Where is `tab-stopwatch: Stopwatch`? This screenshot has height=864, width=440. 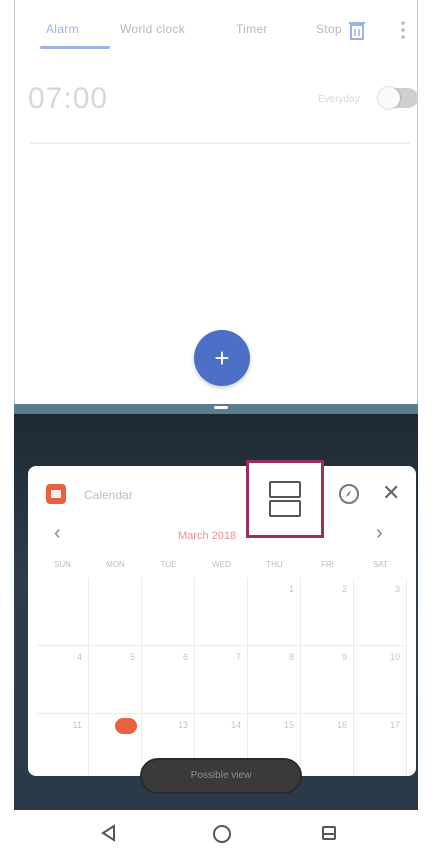 tab-stopwatch: Stopwatch is located at coordinates (329, 29).